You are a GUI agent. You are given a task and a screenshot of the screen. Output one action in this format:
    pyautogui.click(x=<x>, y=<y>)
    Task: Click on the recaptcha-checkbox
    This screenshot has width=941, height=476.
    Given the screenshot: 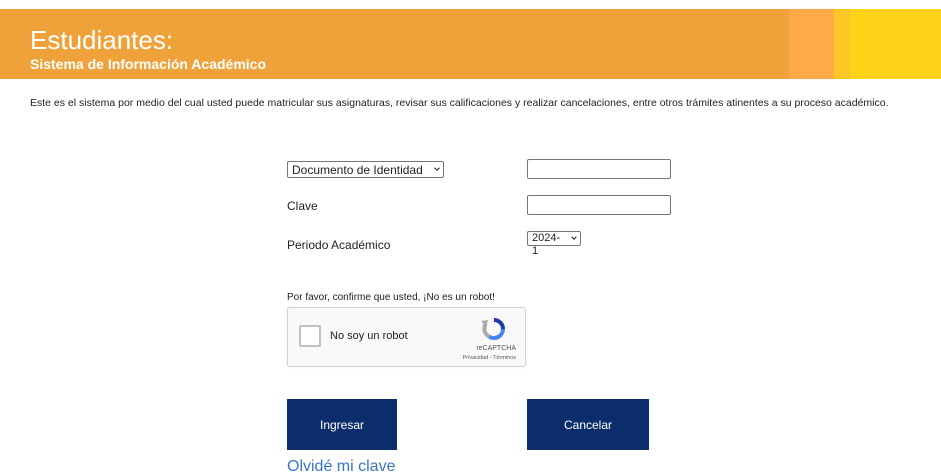 What is the action you would take?
    pyautogui.click(x=310, y=336)
    